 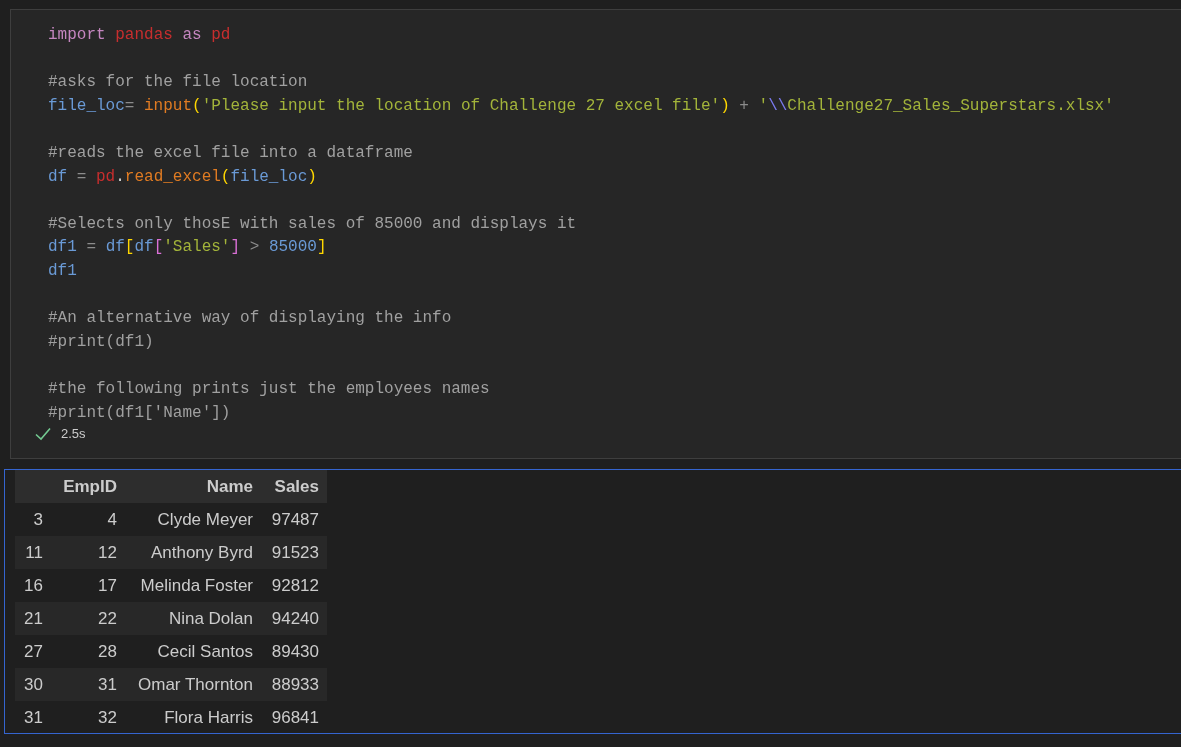 What do you see at coordinates (193, 684) in the screenshot?
I see `table-cell: Omar Thornton` at bounding box center [193, 684].